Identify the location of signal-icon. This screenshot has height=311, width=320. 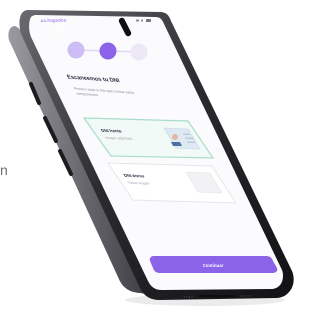
(137, 20).